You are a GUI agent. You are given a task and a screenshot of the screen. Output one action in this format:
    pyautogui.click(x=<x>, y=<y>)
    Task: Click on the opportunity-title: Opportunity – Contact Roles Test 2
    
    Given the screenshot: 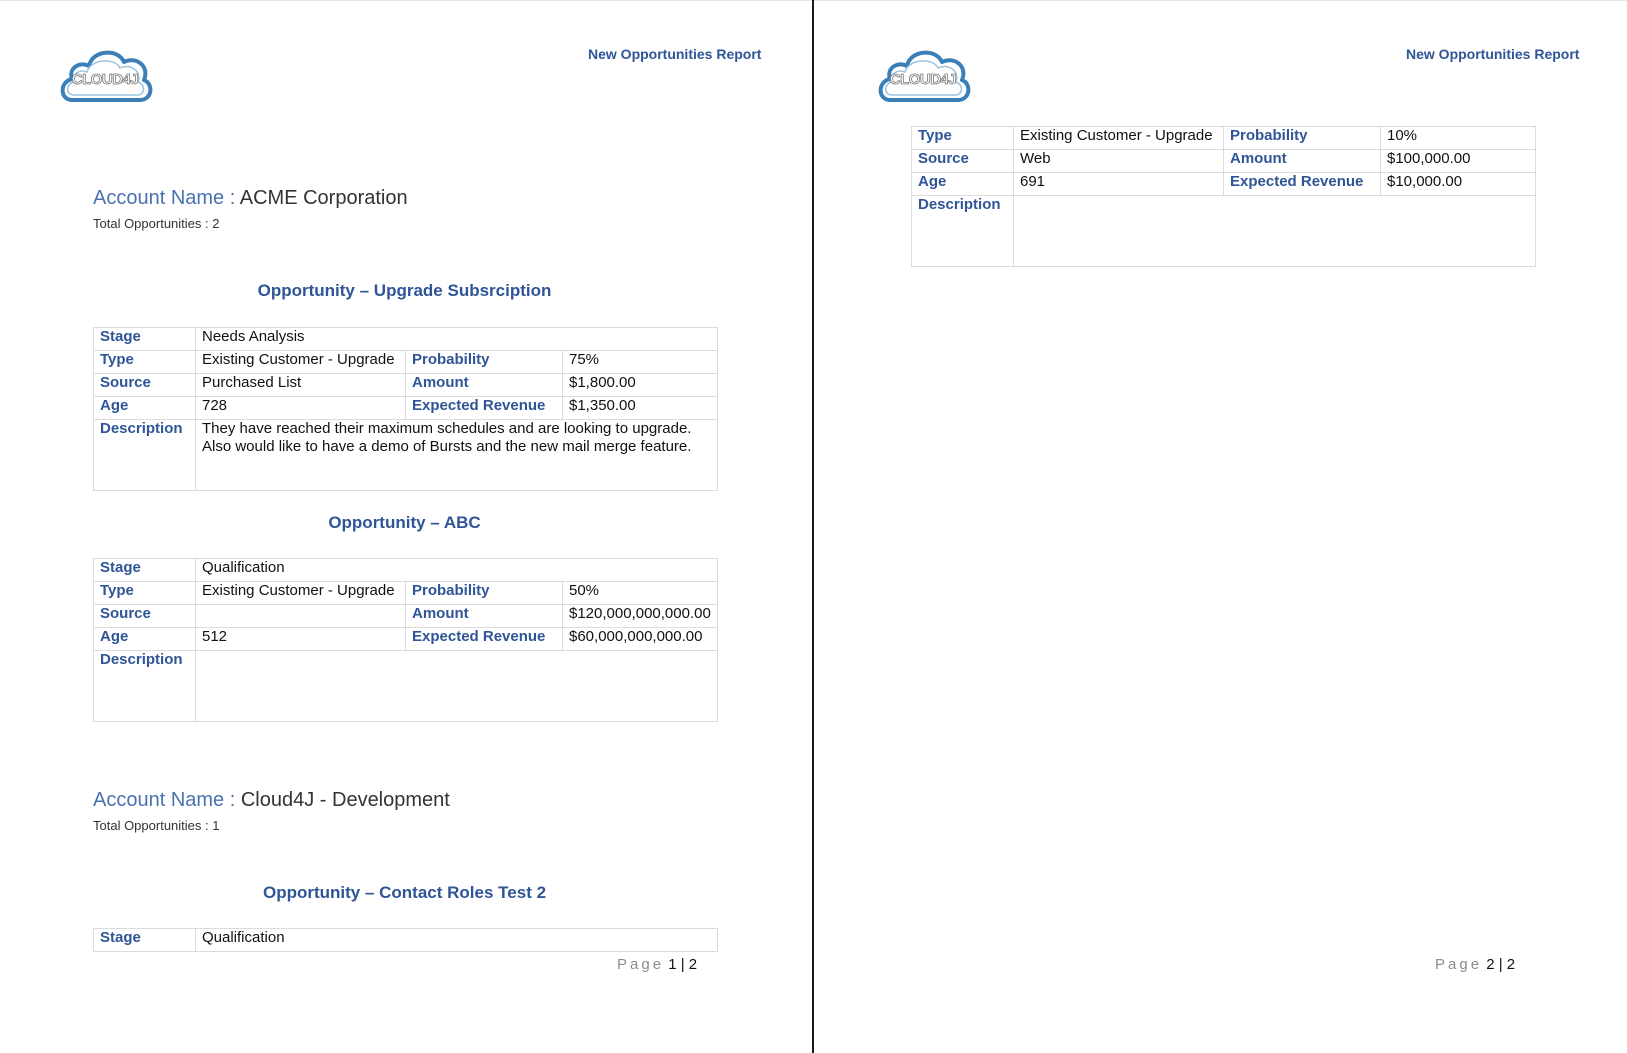 What is the action you would take?
    pyautogui.click(x=404, y=893)
    